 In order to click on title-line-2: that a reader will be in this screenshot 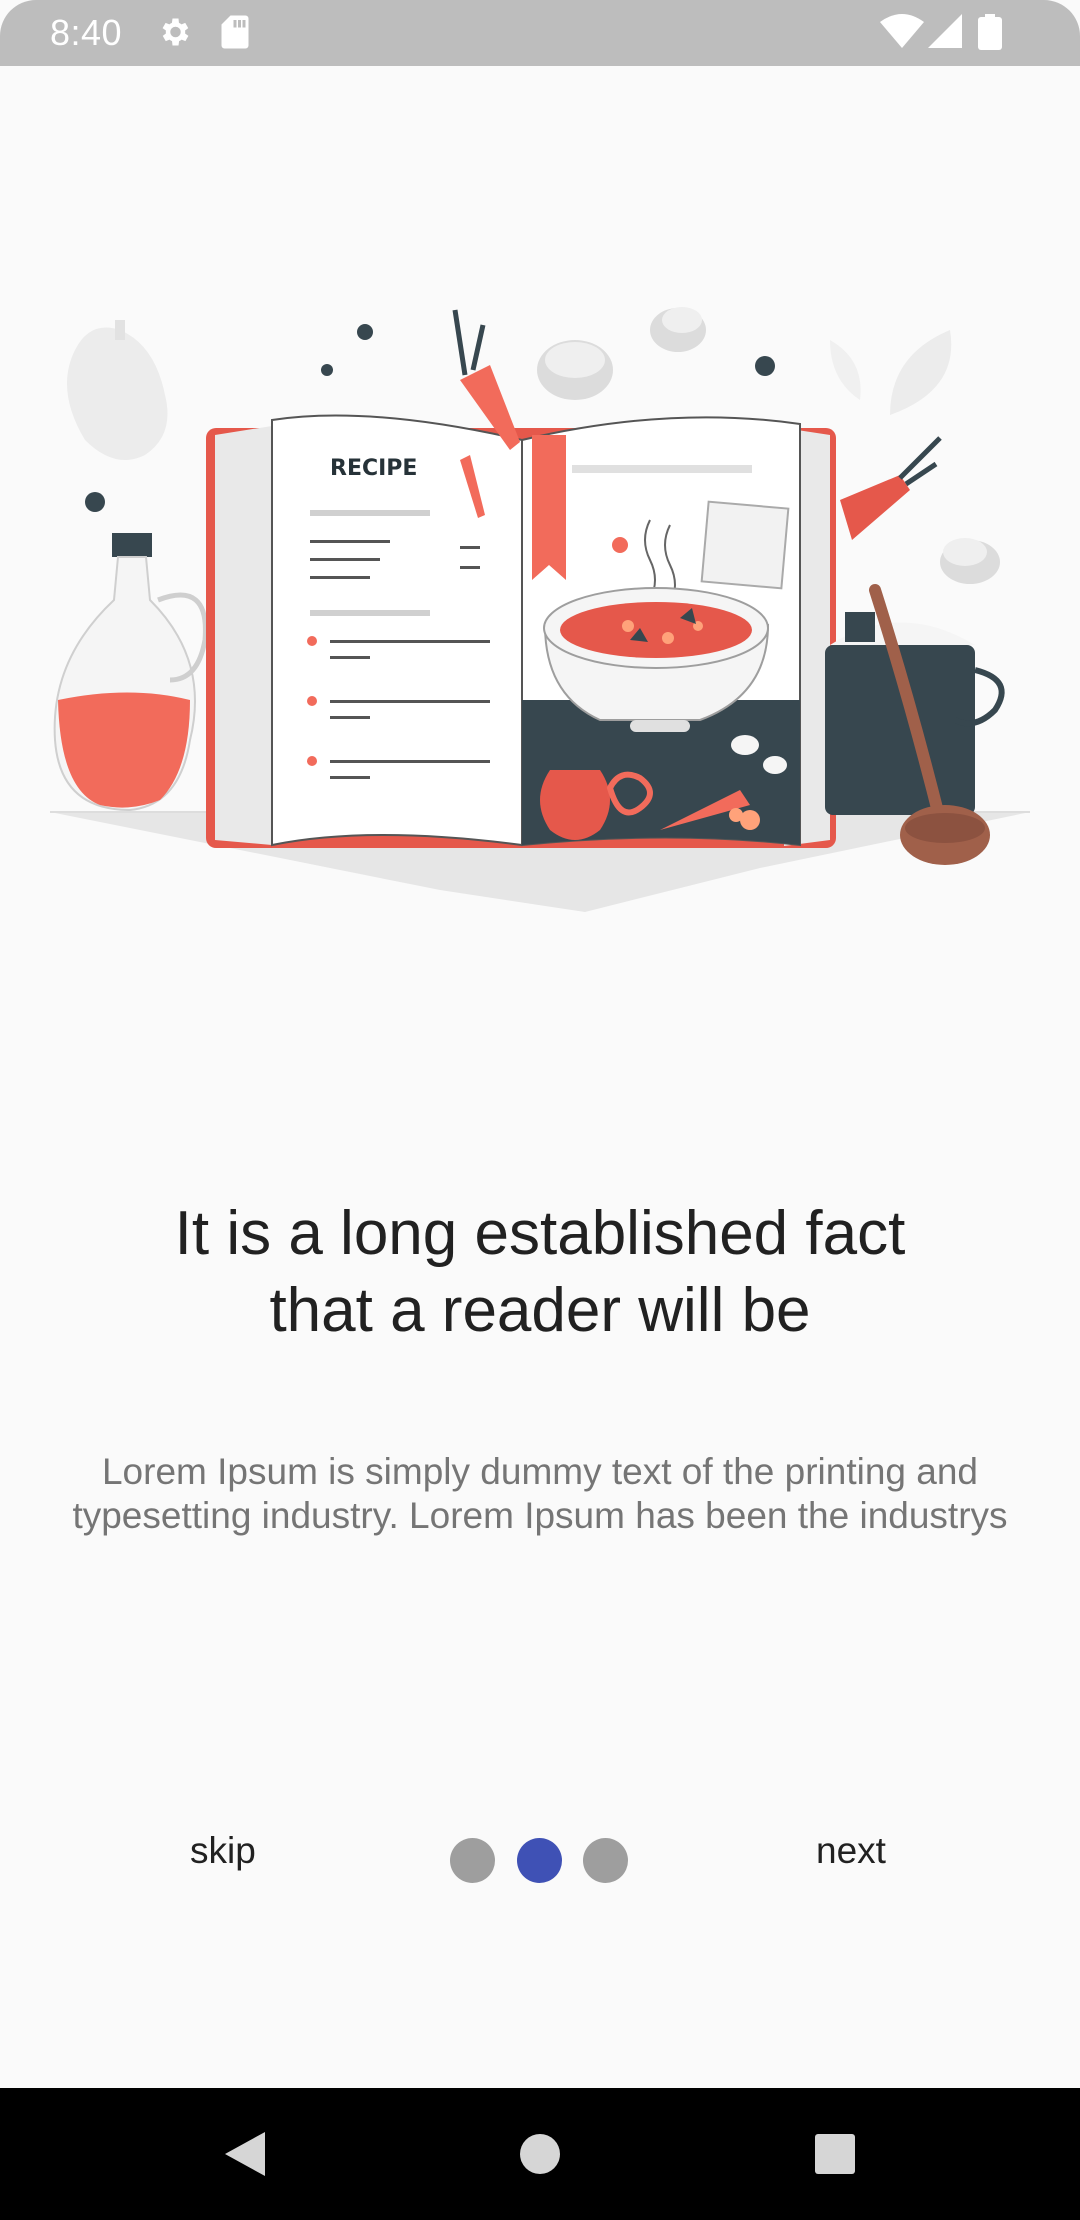, I will do `click(540, 1310)`.